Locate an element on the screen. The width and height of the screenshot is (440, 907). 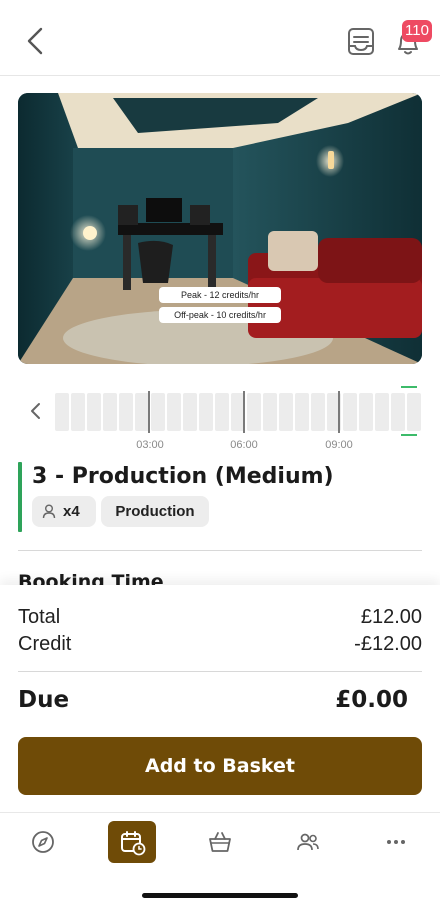
tab-basket is located at coordinates (220, 842).